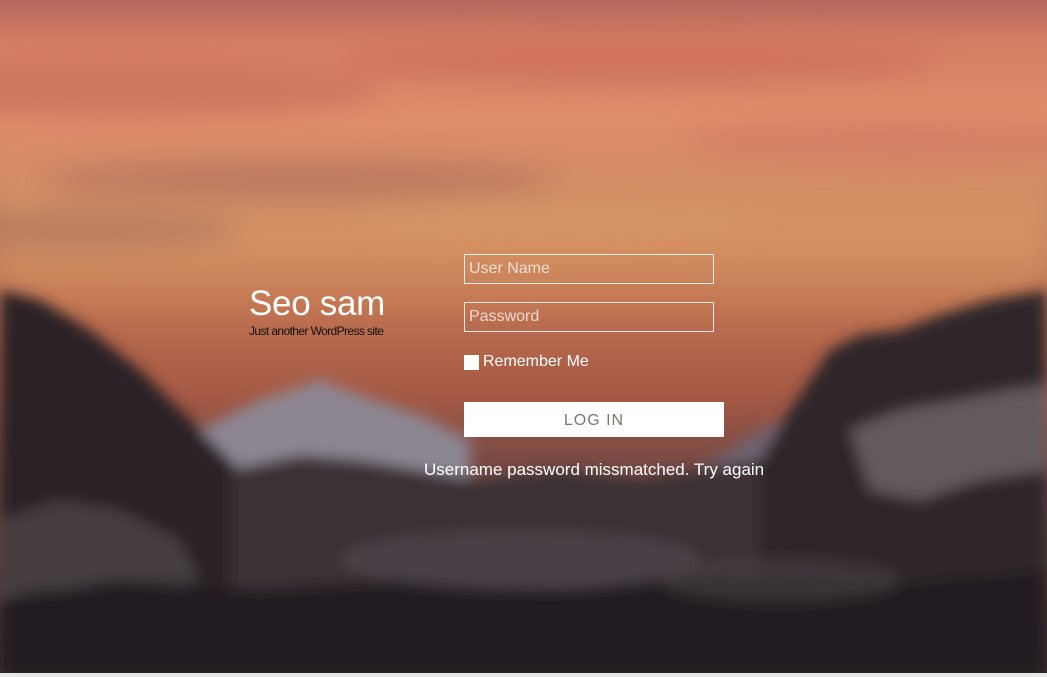 This screenshot has height=677, width=1047. Describe the element at coordinates (594, 469) in the screenshot. I see `login-error-message: Username password missmatched. Try again` at that location.